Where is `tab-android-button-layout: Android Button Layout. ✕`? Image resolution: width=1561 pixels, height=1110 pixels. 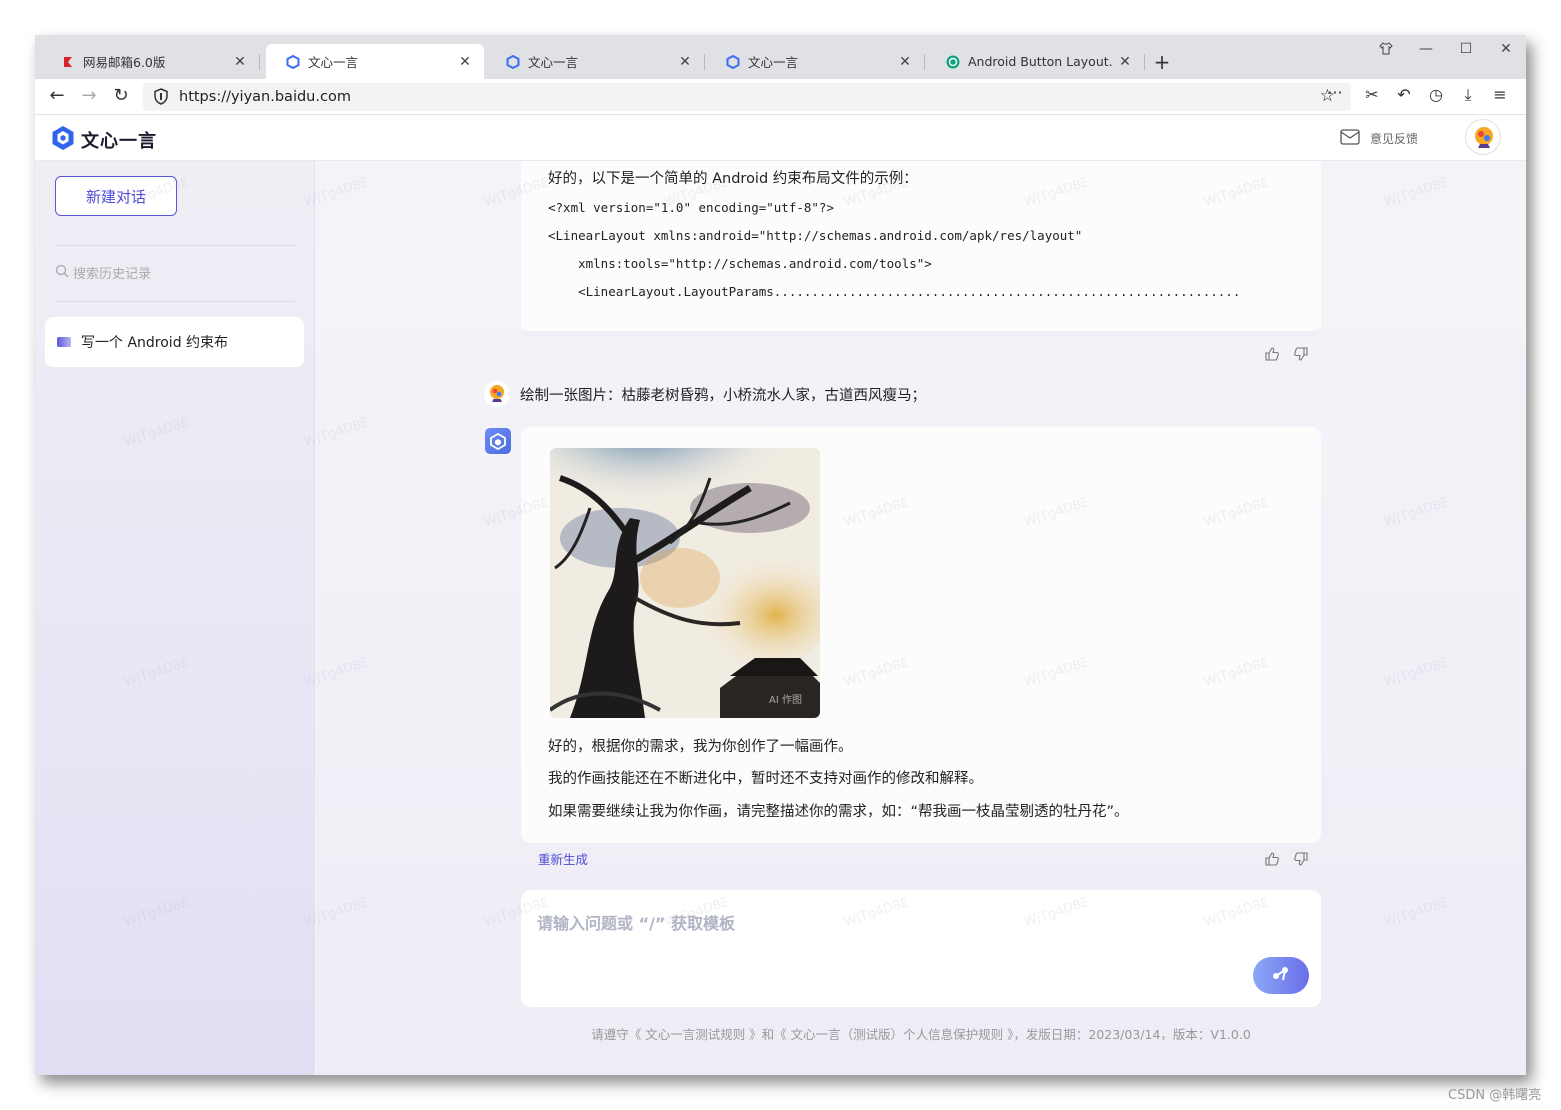 tab-android-button-layout: Android Button Layout. ✕ is located at coordinates (1035, 61).